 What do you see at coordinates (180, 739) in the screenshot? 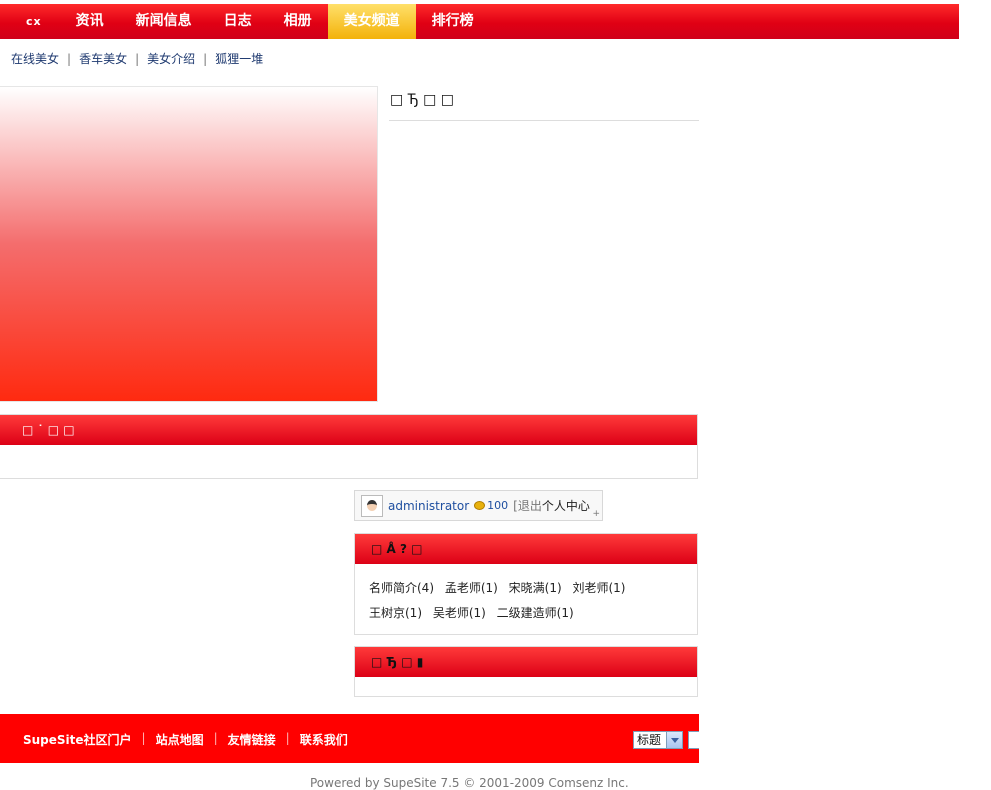
I see `footer-link-sitemap: 站点地图` at bounding box center [180, 739].